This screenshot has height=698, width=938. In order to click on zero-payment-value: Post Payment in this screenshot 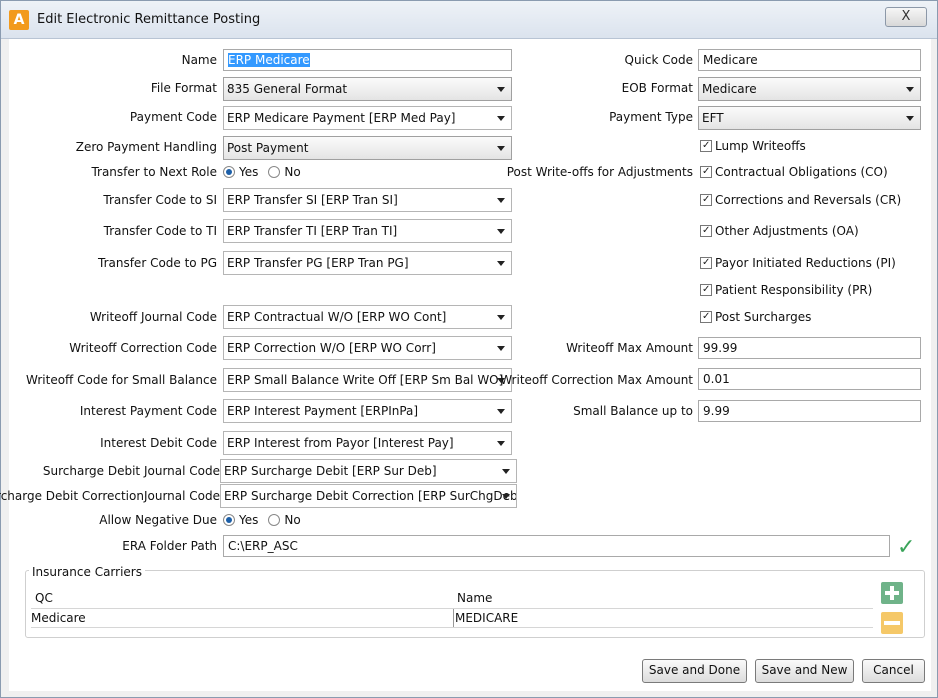, I will do `click(268, 148)`.